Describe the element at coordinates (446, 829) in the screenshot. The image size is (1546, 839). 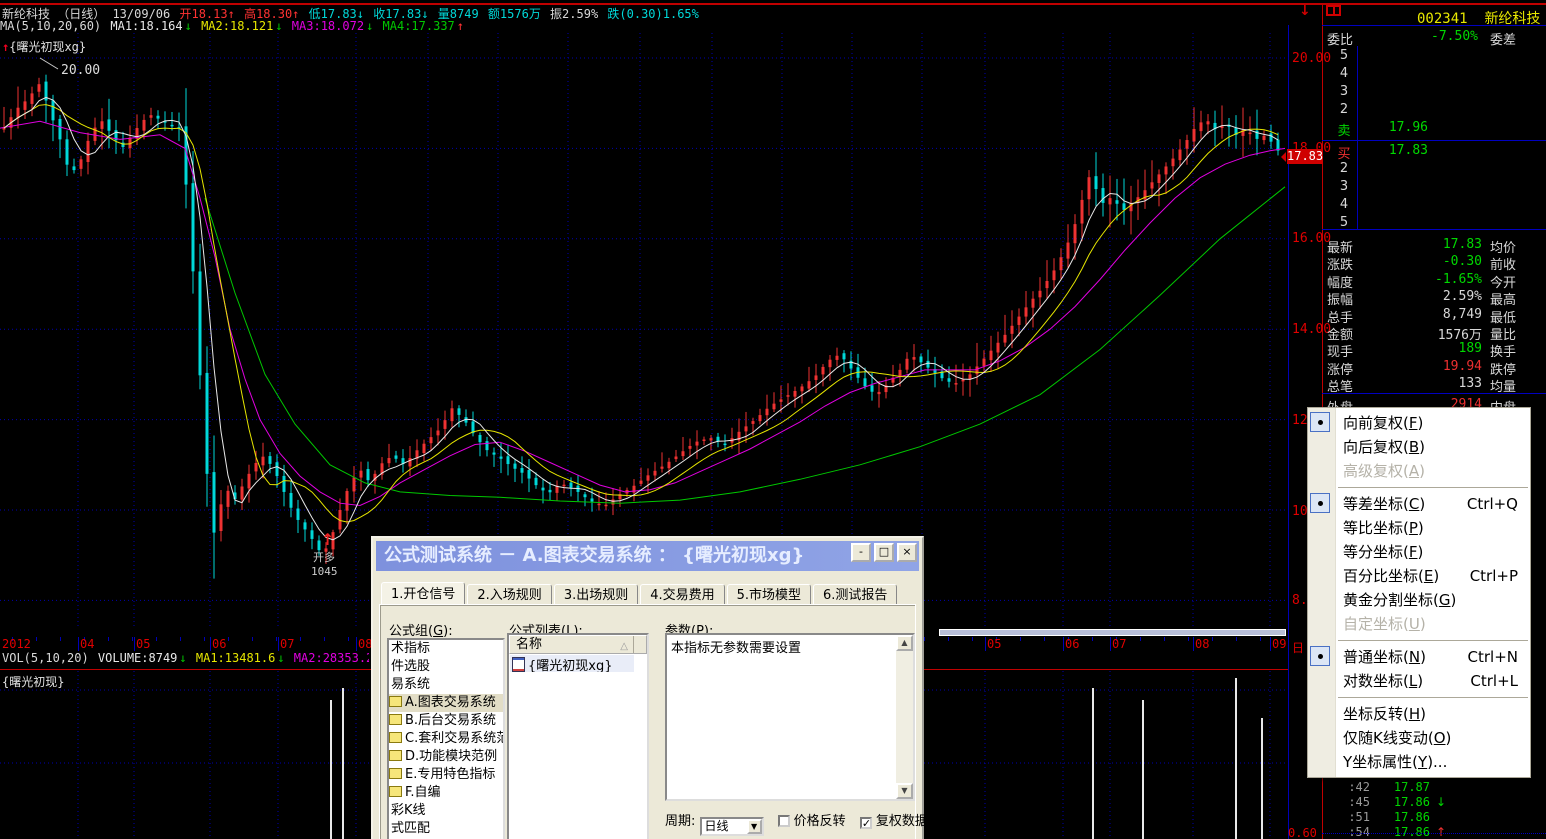
I see `formula-group-item: 式匹配` at that location.